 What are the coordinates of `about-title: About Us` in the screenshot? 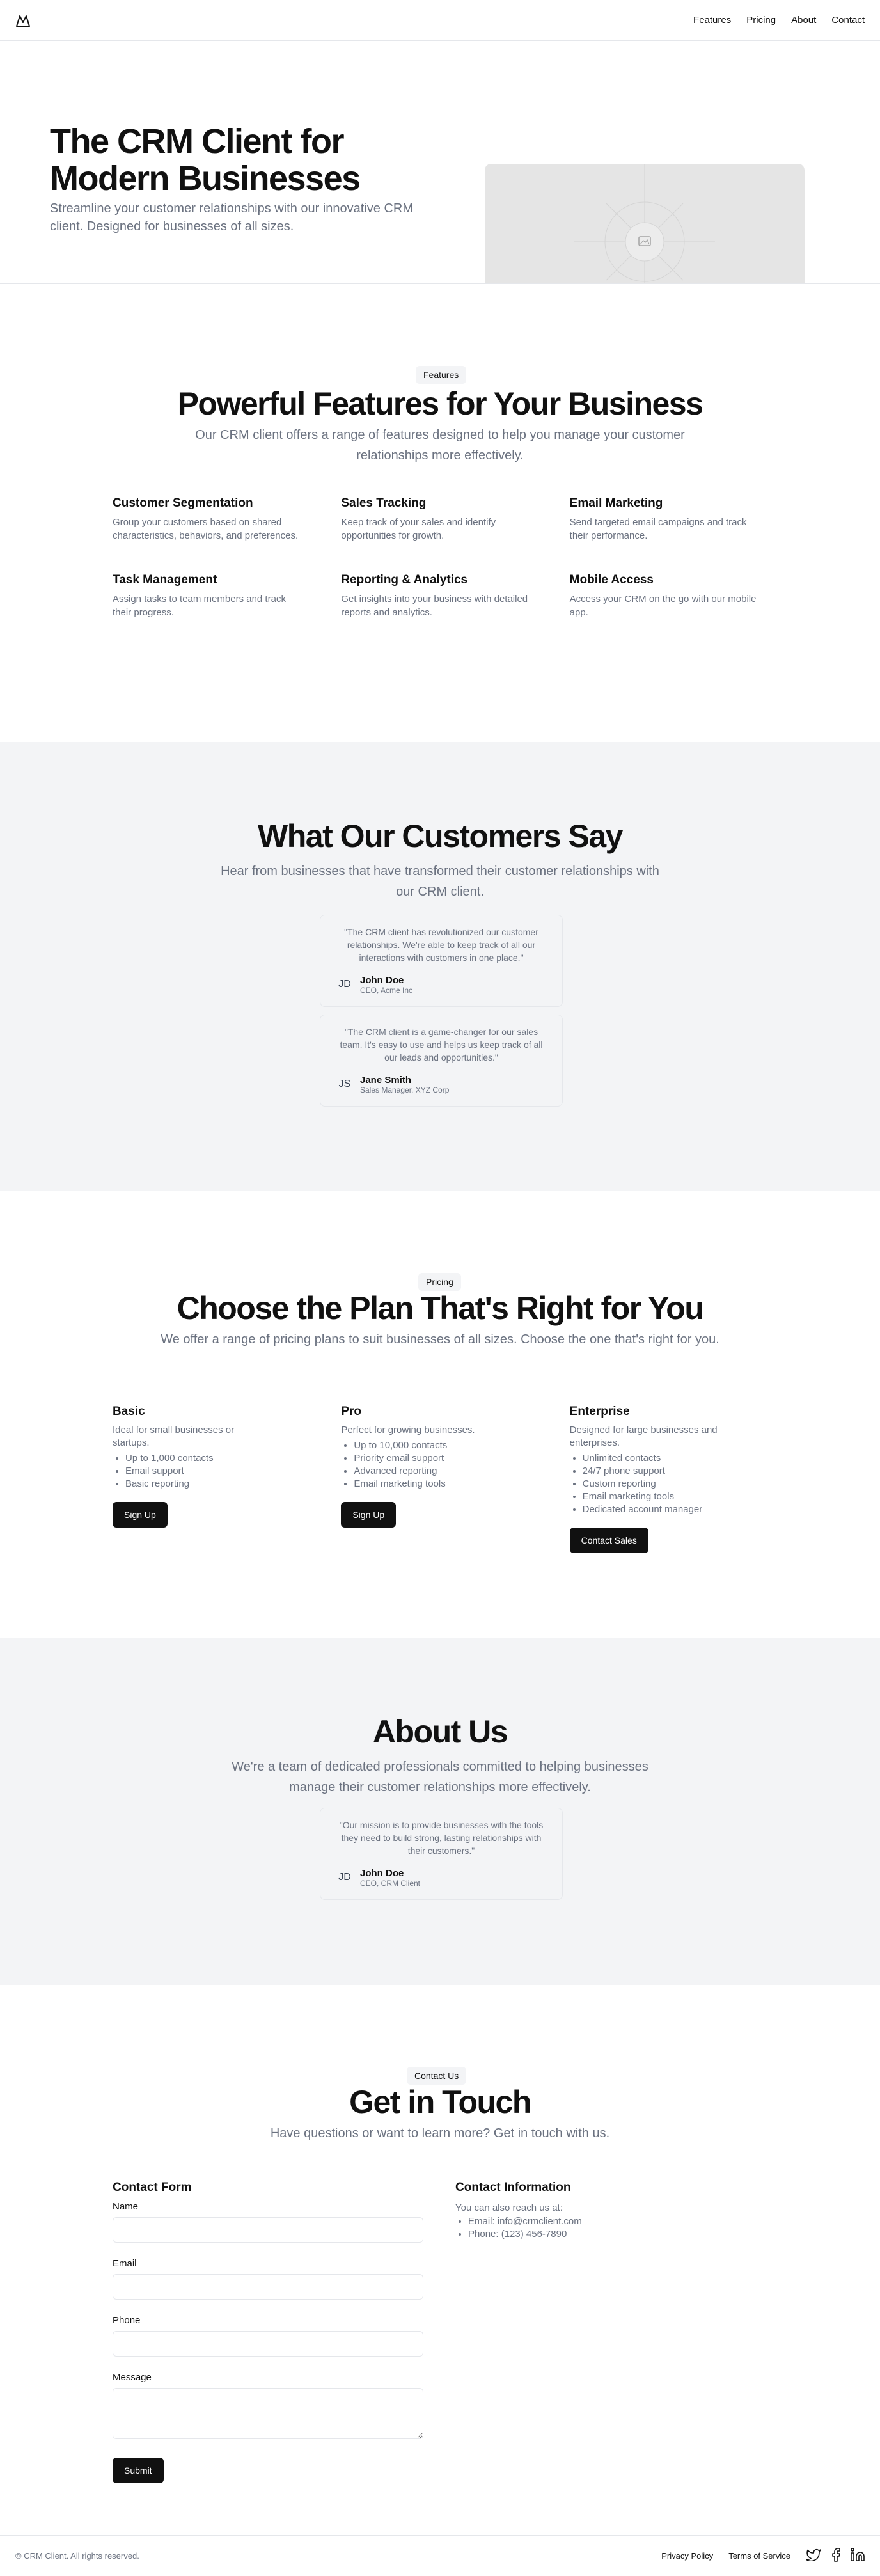 It's located at (440, 1732).